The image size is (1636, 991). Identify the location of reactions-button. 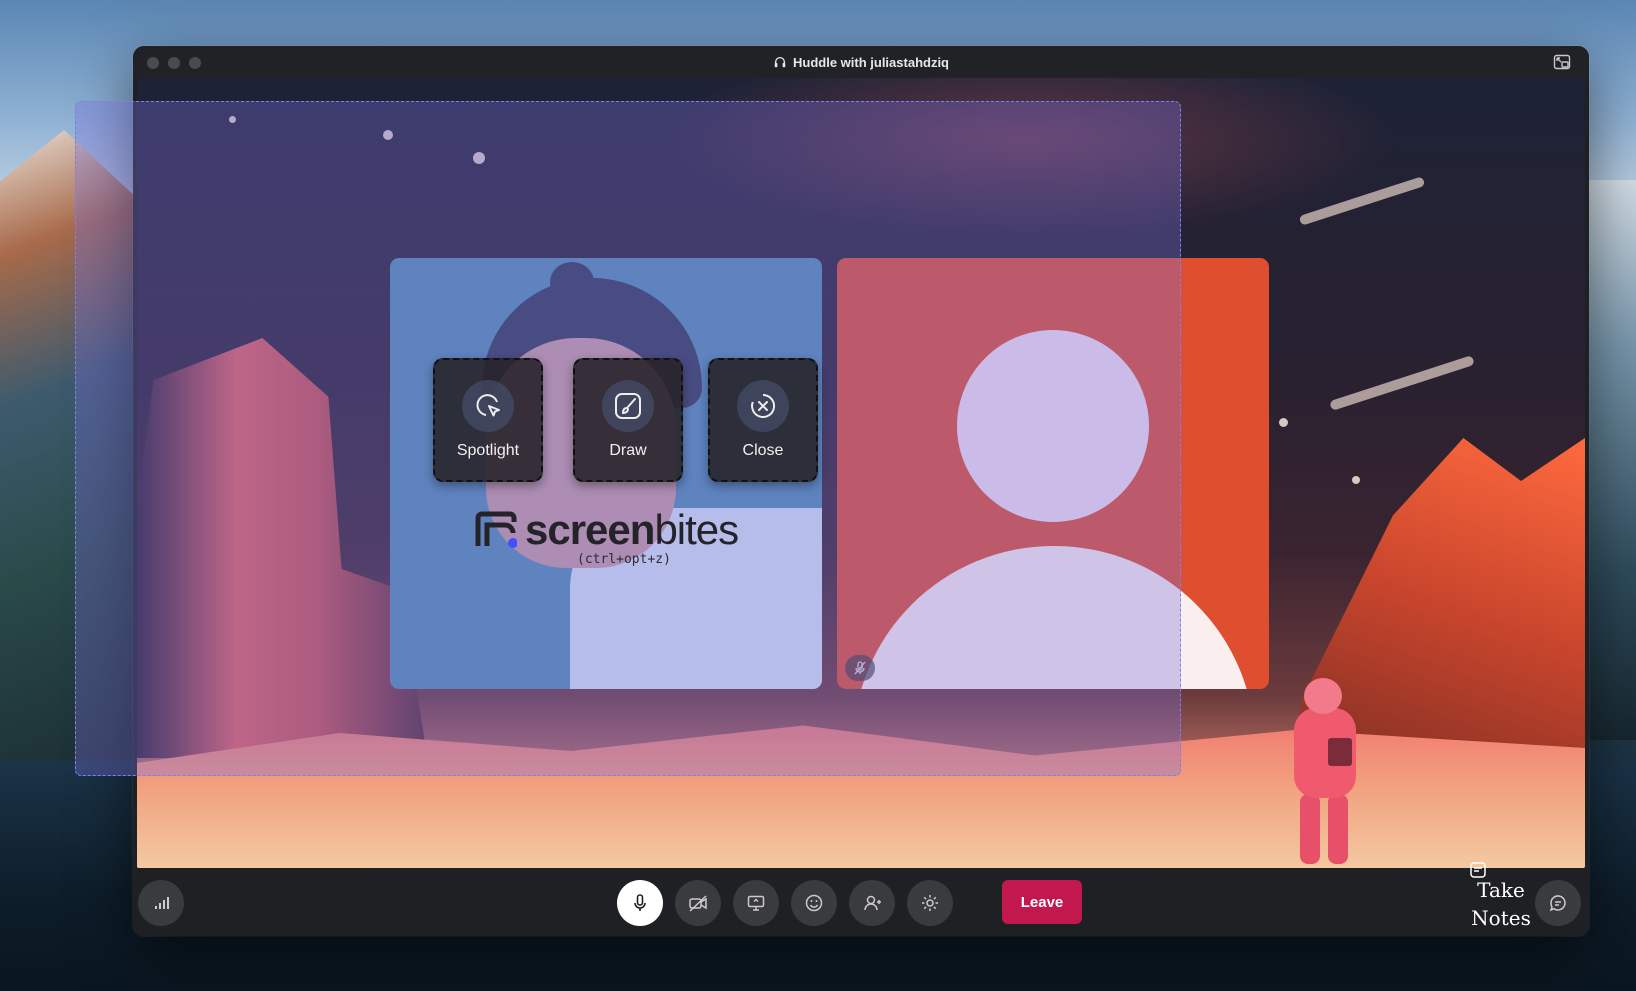
(814, 903).